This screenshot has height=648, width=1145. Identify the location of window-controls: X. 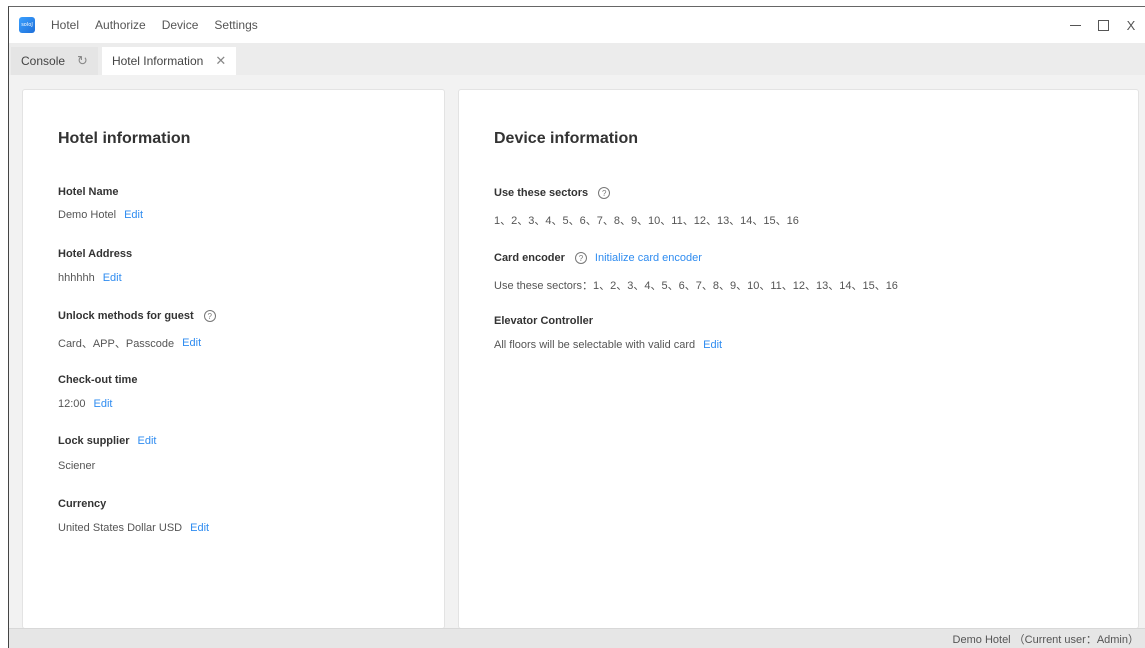
(1103, 25).